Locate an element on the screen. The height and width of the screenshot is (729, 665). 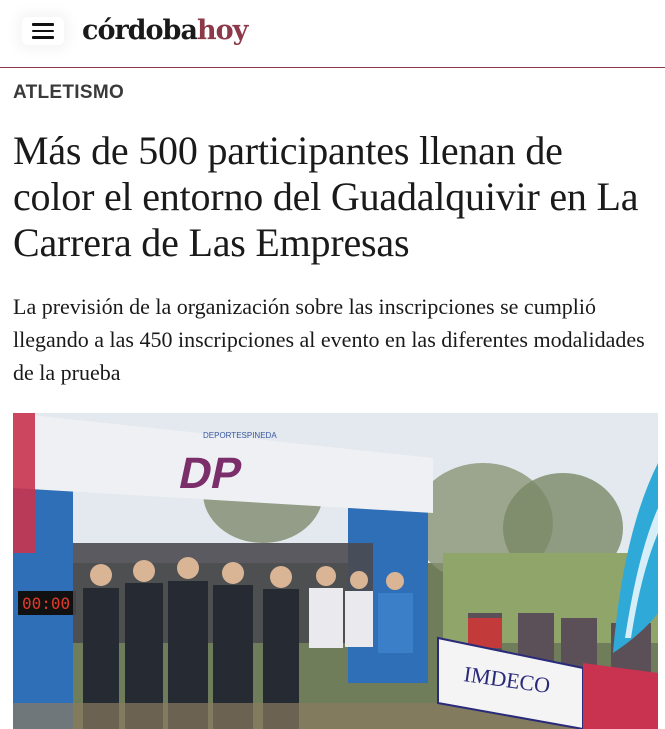
site-header: córdobahoy is located at coordinates (332, 34).